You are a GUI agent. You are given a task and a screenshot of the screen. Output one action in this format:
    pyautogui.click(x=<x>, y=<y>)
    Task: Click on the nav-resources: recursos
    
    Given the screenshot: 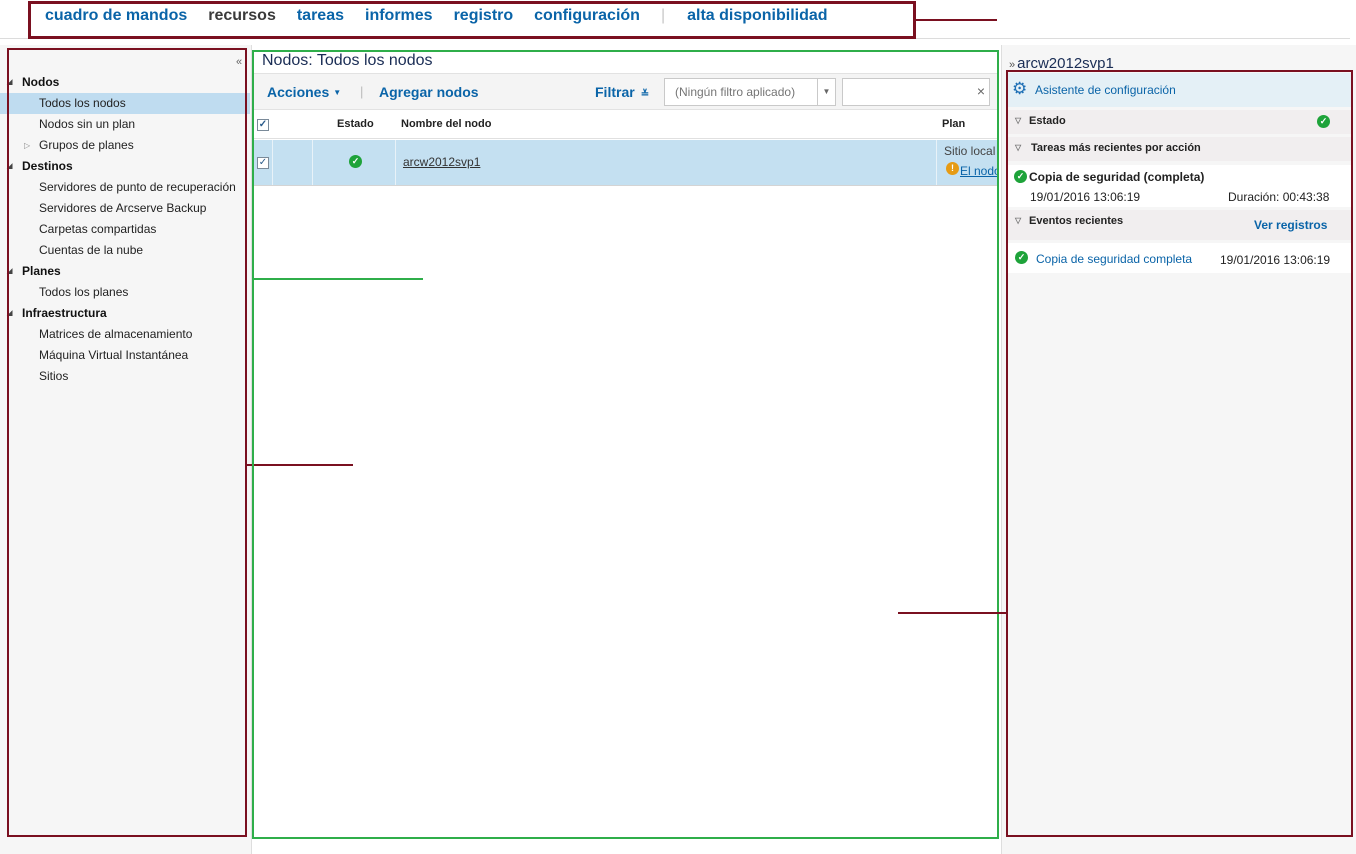 What is the action you would take?
    pyautogui.click(x=242, y=16)
    